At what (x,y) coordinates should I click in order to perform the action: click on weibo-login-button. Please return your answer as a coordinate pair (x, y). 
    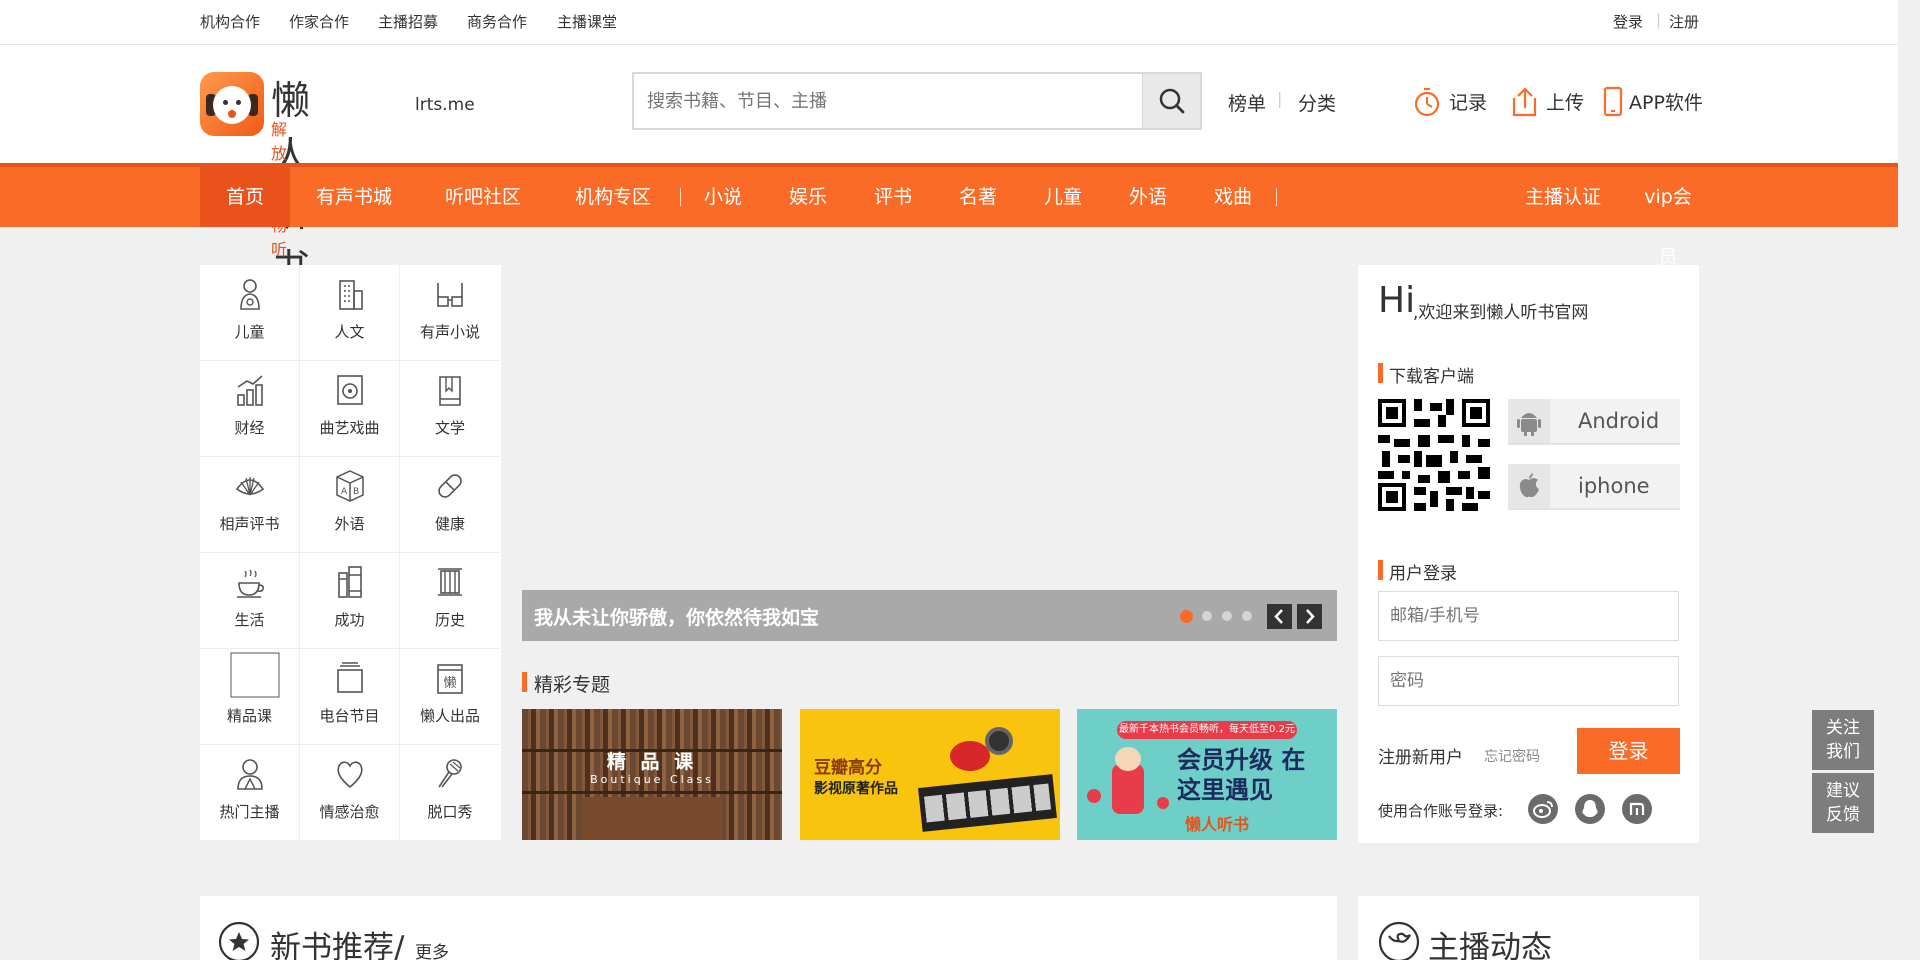
    Looking at the image, I should click on (1543, 809).